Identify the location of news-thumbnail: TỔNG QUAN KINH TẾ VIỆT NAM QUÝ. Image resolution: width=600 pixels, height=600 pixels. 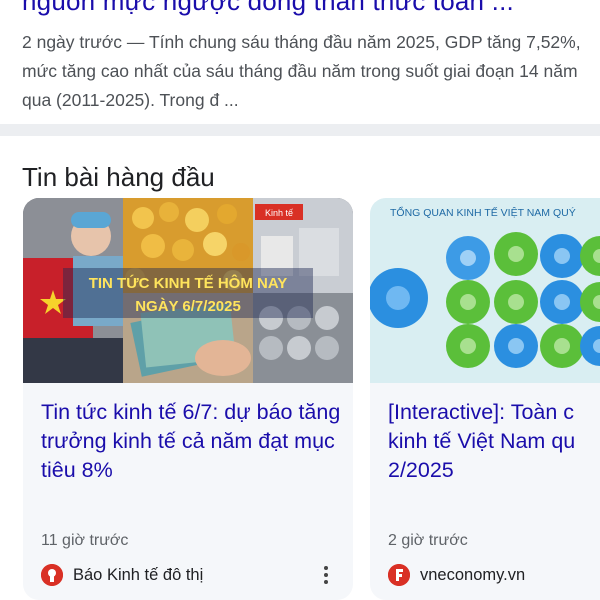
(485, 290).